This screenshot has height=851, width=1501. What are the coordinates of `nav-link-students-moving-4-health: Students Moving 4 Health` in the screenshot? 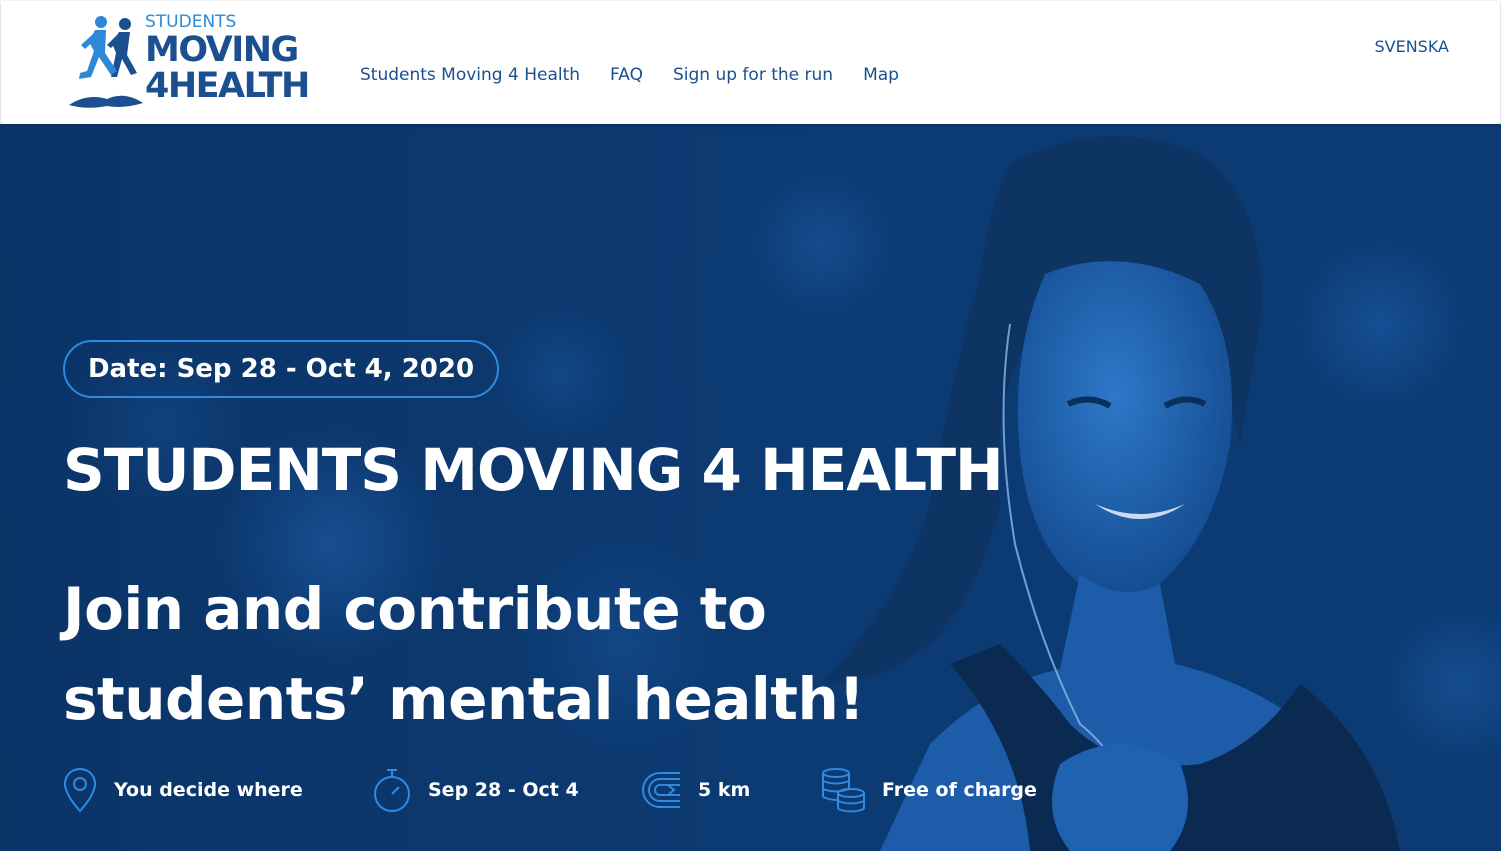 It's located at (470, 75).